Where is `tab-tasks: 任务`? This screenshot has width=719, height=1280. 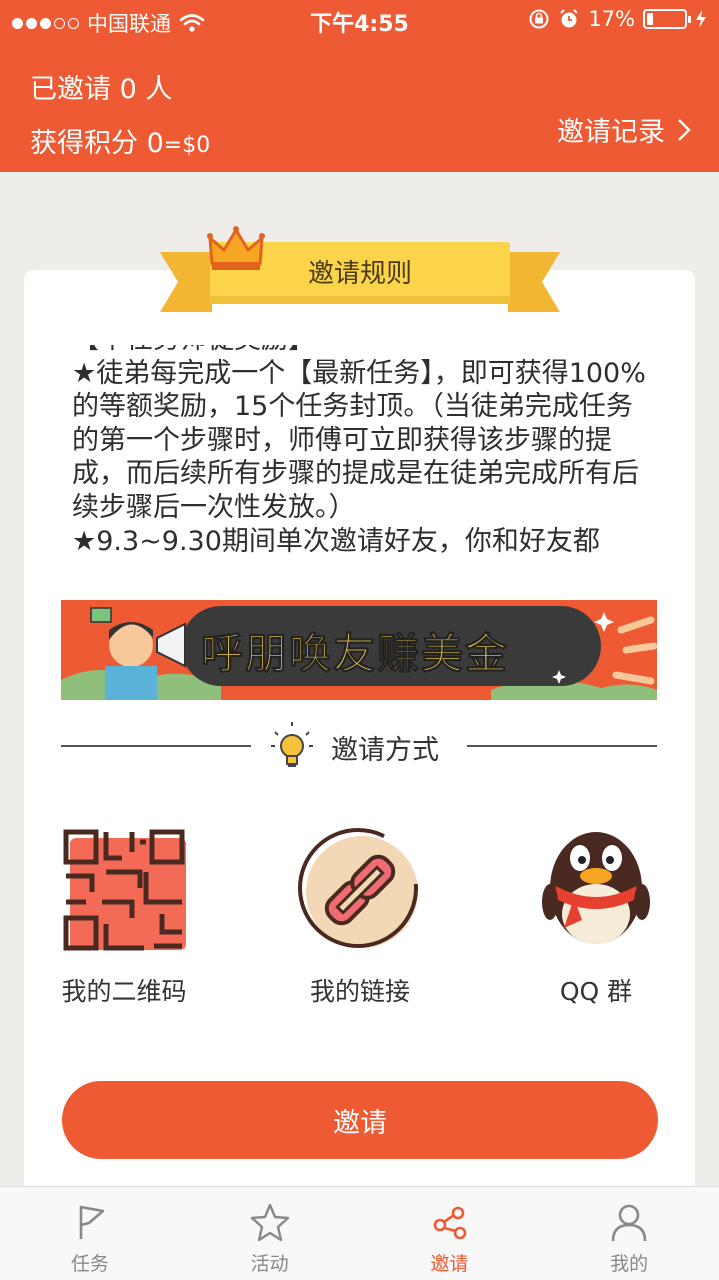 tab-tasks: 任务 is located at coordinates (90, 1233).